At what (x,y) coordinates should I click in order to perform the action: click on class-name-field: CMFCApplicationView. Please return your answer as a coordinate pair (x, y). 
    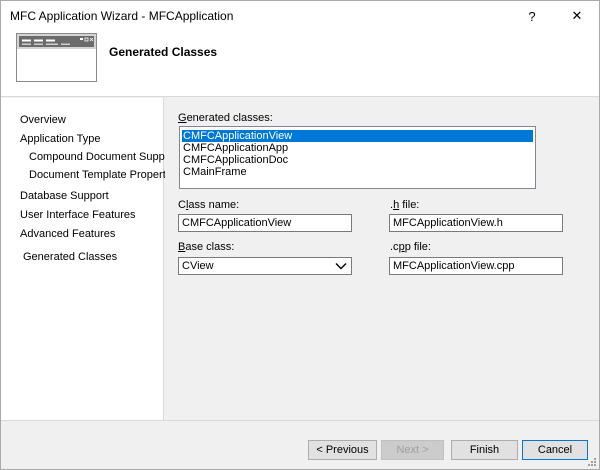
    Looking at the image, I should click on (265, 223).